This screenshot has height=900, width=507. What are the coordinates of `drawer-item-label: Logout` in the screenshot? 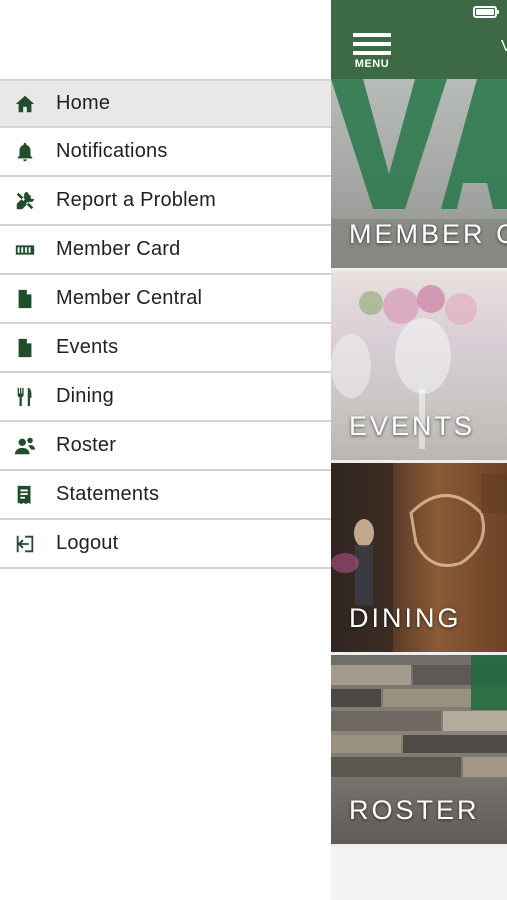 It's located at (87, 543).